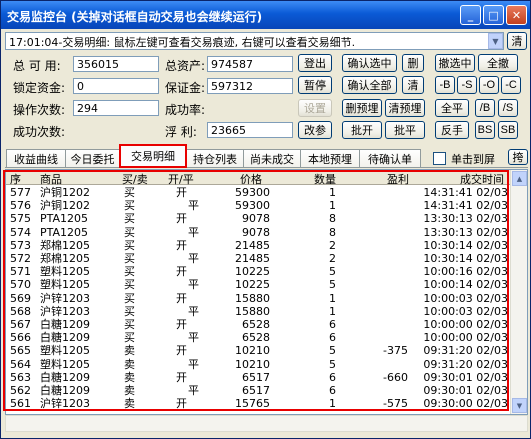 The width and height of the screenshot is (531, 439). Describe the element at coordinates (64, 219) in the screenshot. I see `cell-item: PTA1205` at that location.